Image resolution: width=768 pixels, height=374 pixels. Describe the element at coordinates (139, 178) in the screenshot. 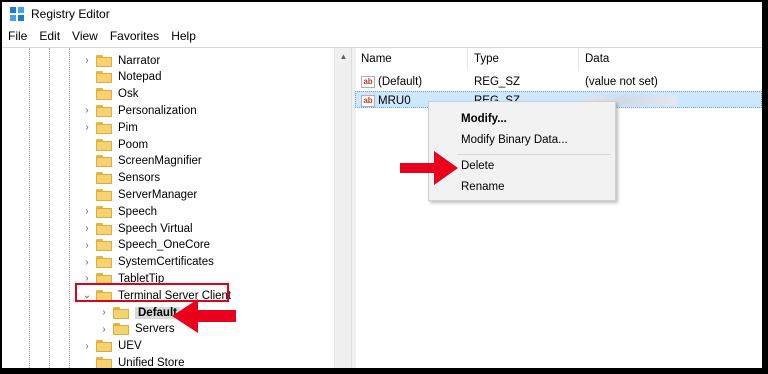

I see `tree-item-label: Sensors` at that location.